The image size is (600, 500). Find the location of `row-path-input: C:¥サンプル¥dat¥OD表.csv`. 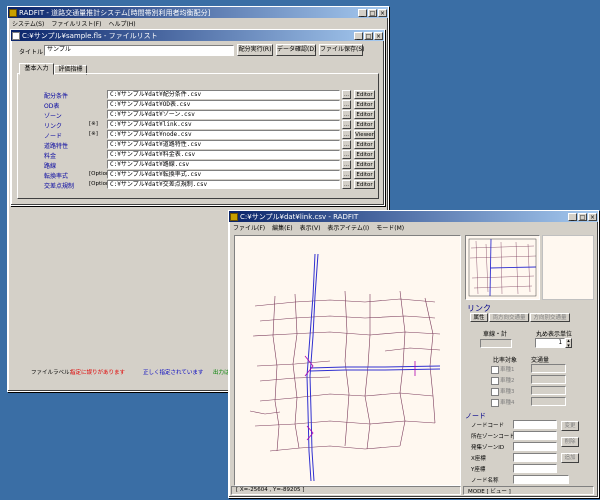

row-path-input: C:¥サンプル¥dat¥OD表.csv is located at coordinates (223, 104).